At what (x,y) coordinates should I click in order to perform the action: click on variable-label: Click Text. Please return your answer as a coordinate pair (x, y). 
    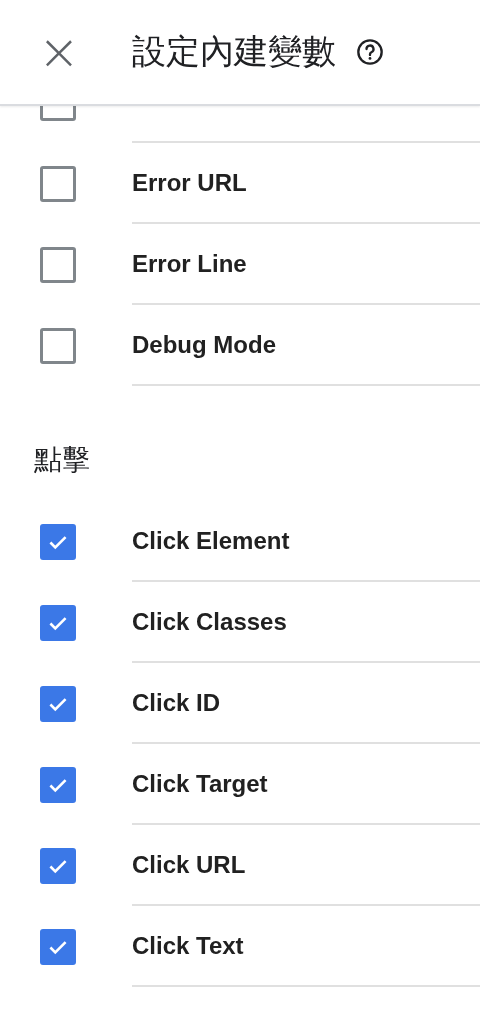
    Looking at the image, I should click on (306, 946).